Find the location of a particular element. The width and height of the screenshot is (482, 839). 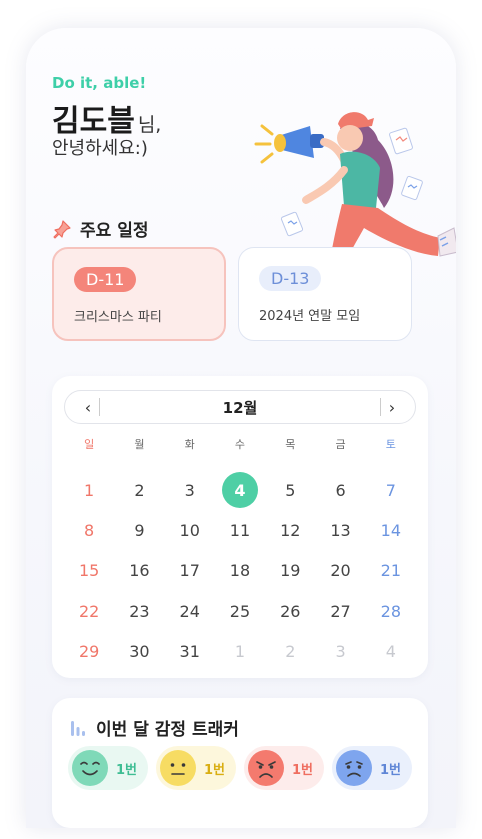

day-number: 13 is located at coordinates (340, 531).